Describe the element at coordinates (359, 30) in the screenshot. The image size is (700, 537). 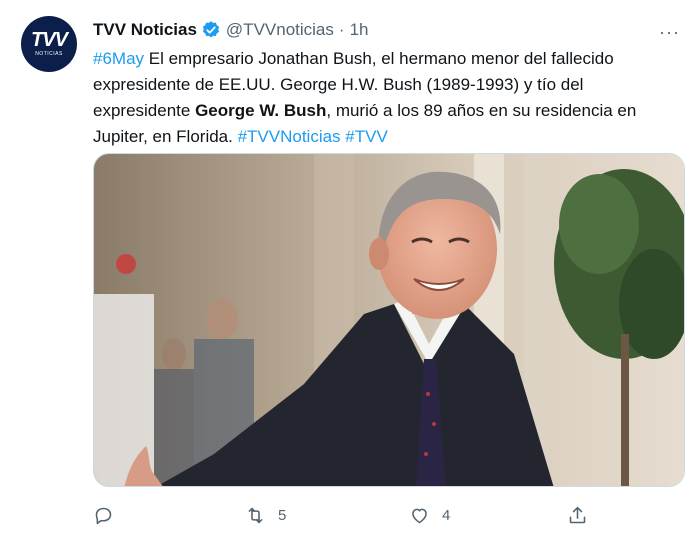
I see `timestamp: 1h` at that location.